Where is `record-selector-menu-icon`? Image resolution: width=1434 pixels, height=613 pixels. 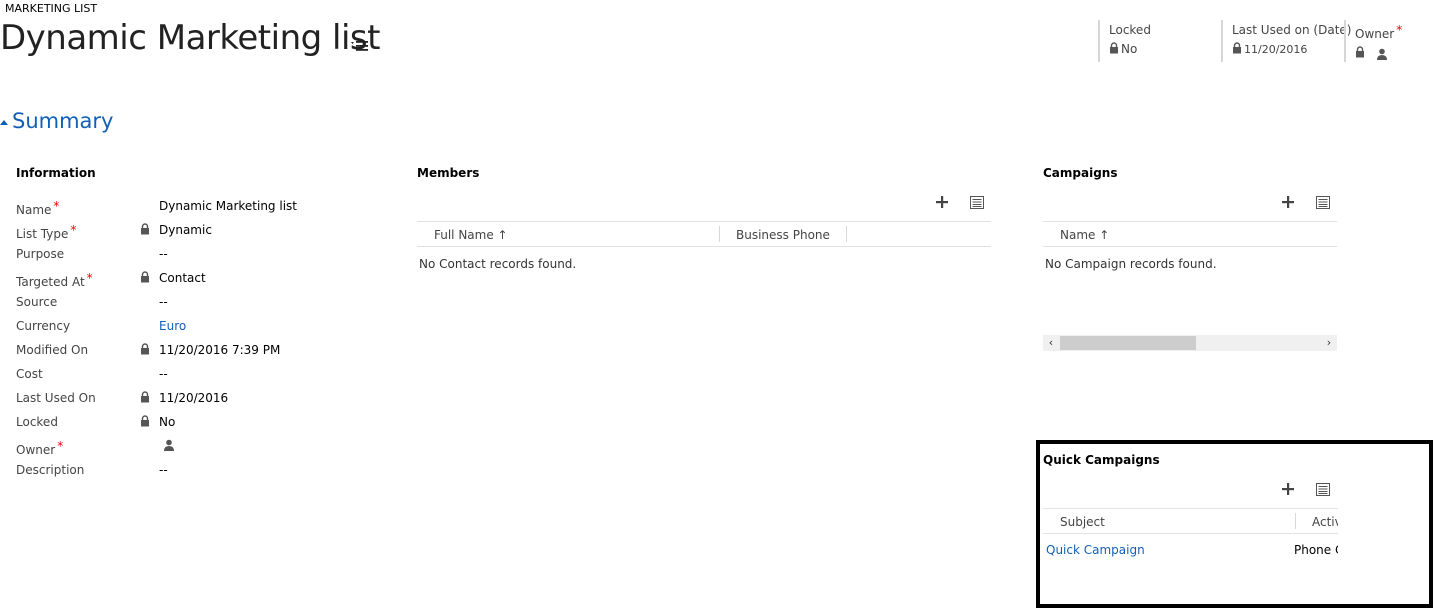
record-selector-menu-icon is located at coordinates (360, 45).